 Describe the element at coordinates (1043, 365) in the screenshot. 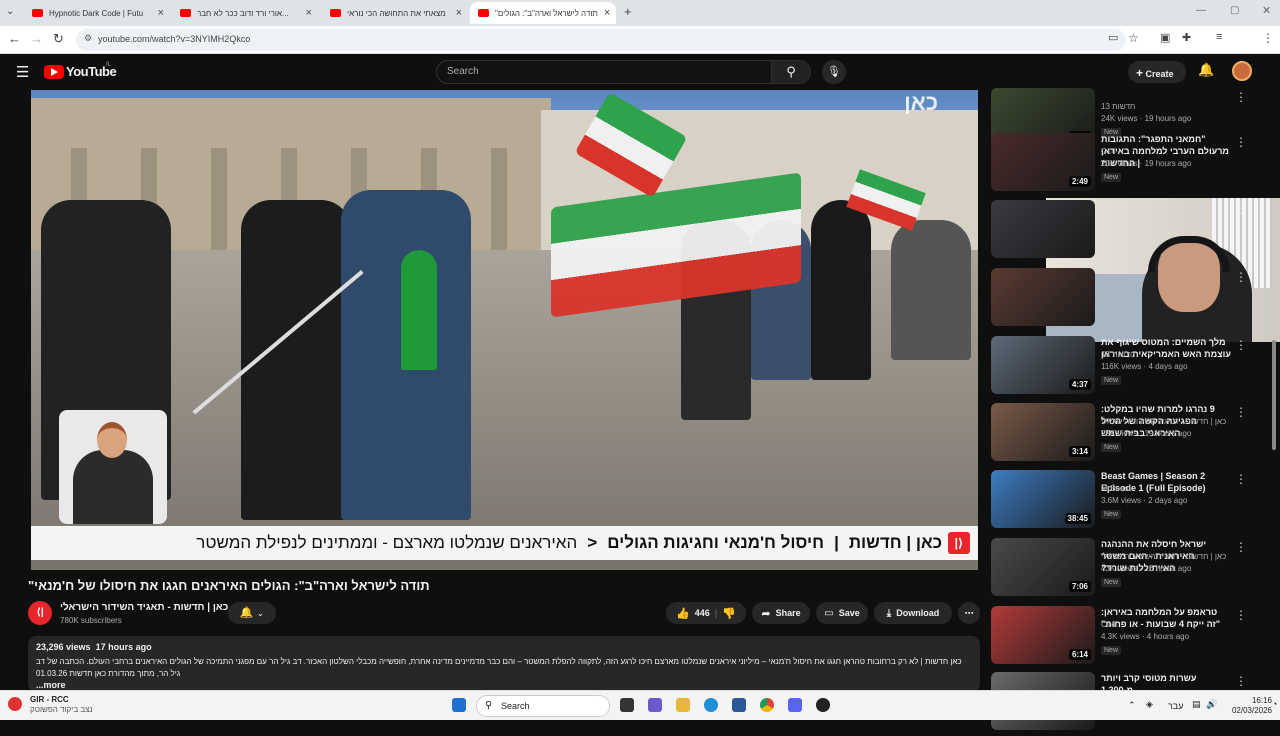

I see `recommendation-thumbnail: 4:37` at that location.